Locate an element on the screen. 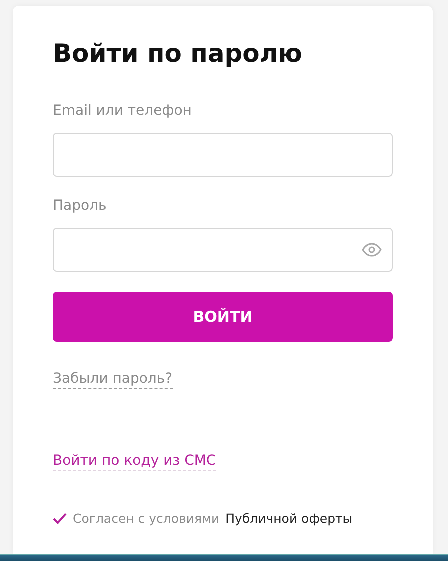 Image resolution: width=448 pixels, height=561 pixels. consent-text: Согласен с условиями is located at coordinates (146, 518).